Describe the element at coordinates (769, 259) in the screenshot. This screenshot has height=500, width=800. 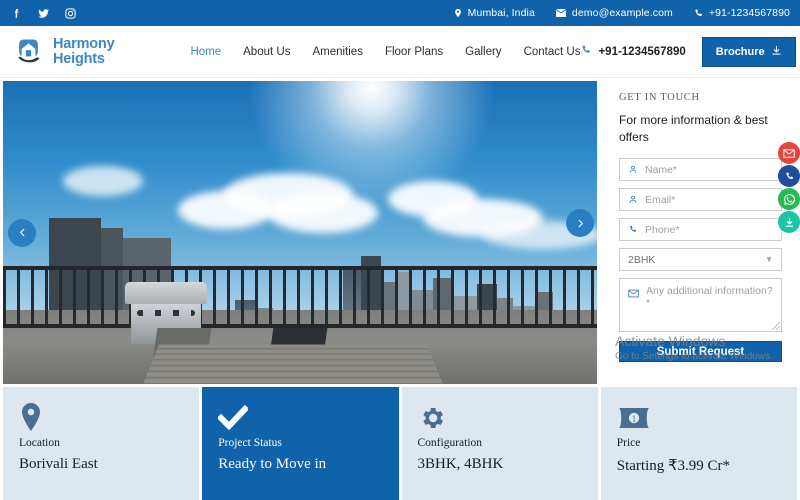
I see `chevron-down-icon: ▼` at that location.